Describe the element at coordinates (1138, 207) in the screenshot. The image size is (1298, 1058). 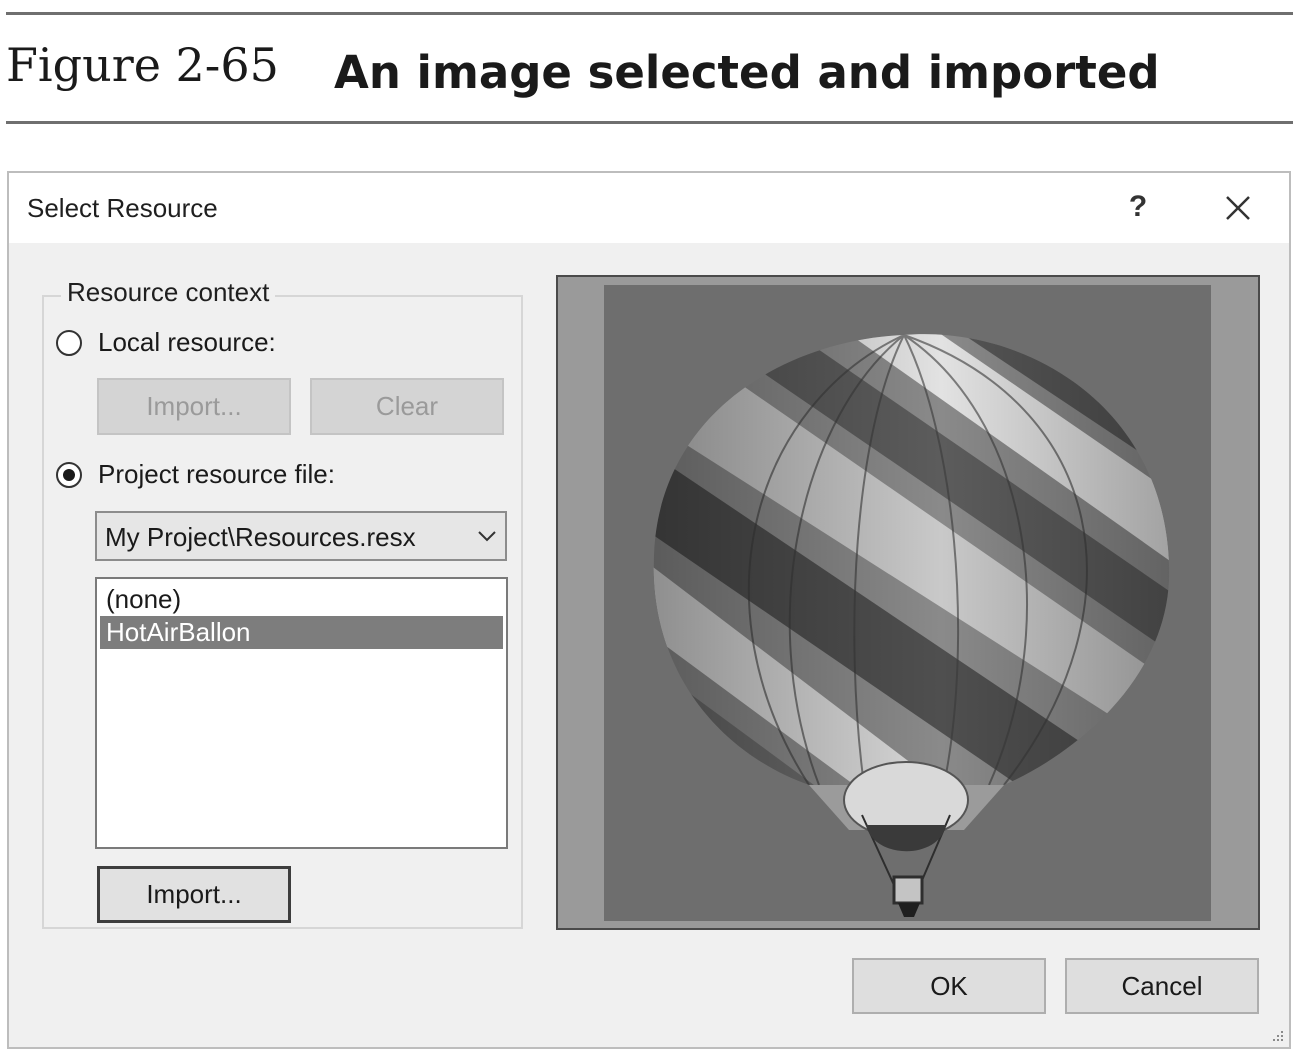
I see `help-button: ?` at that location.